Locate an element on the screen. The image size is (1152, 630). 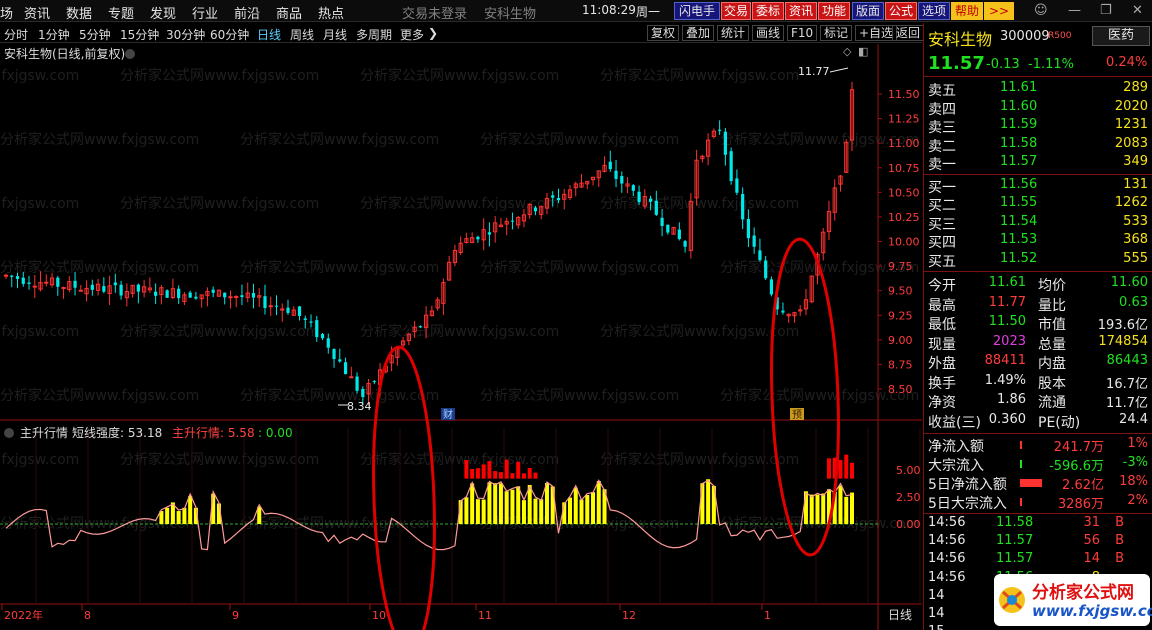
back-button: 返回 is located at coordinates (908, 33).